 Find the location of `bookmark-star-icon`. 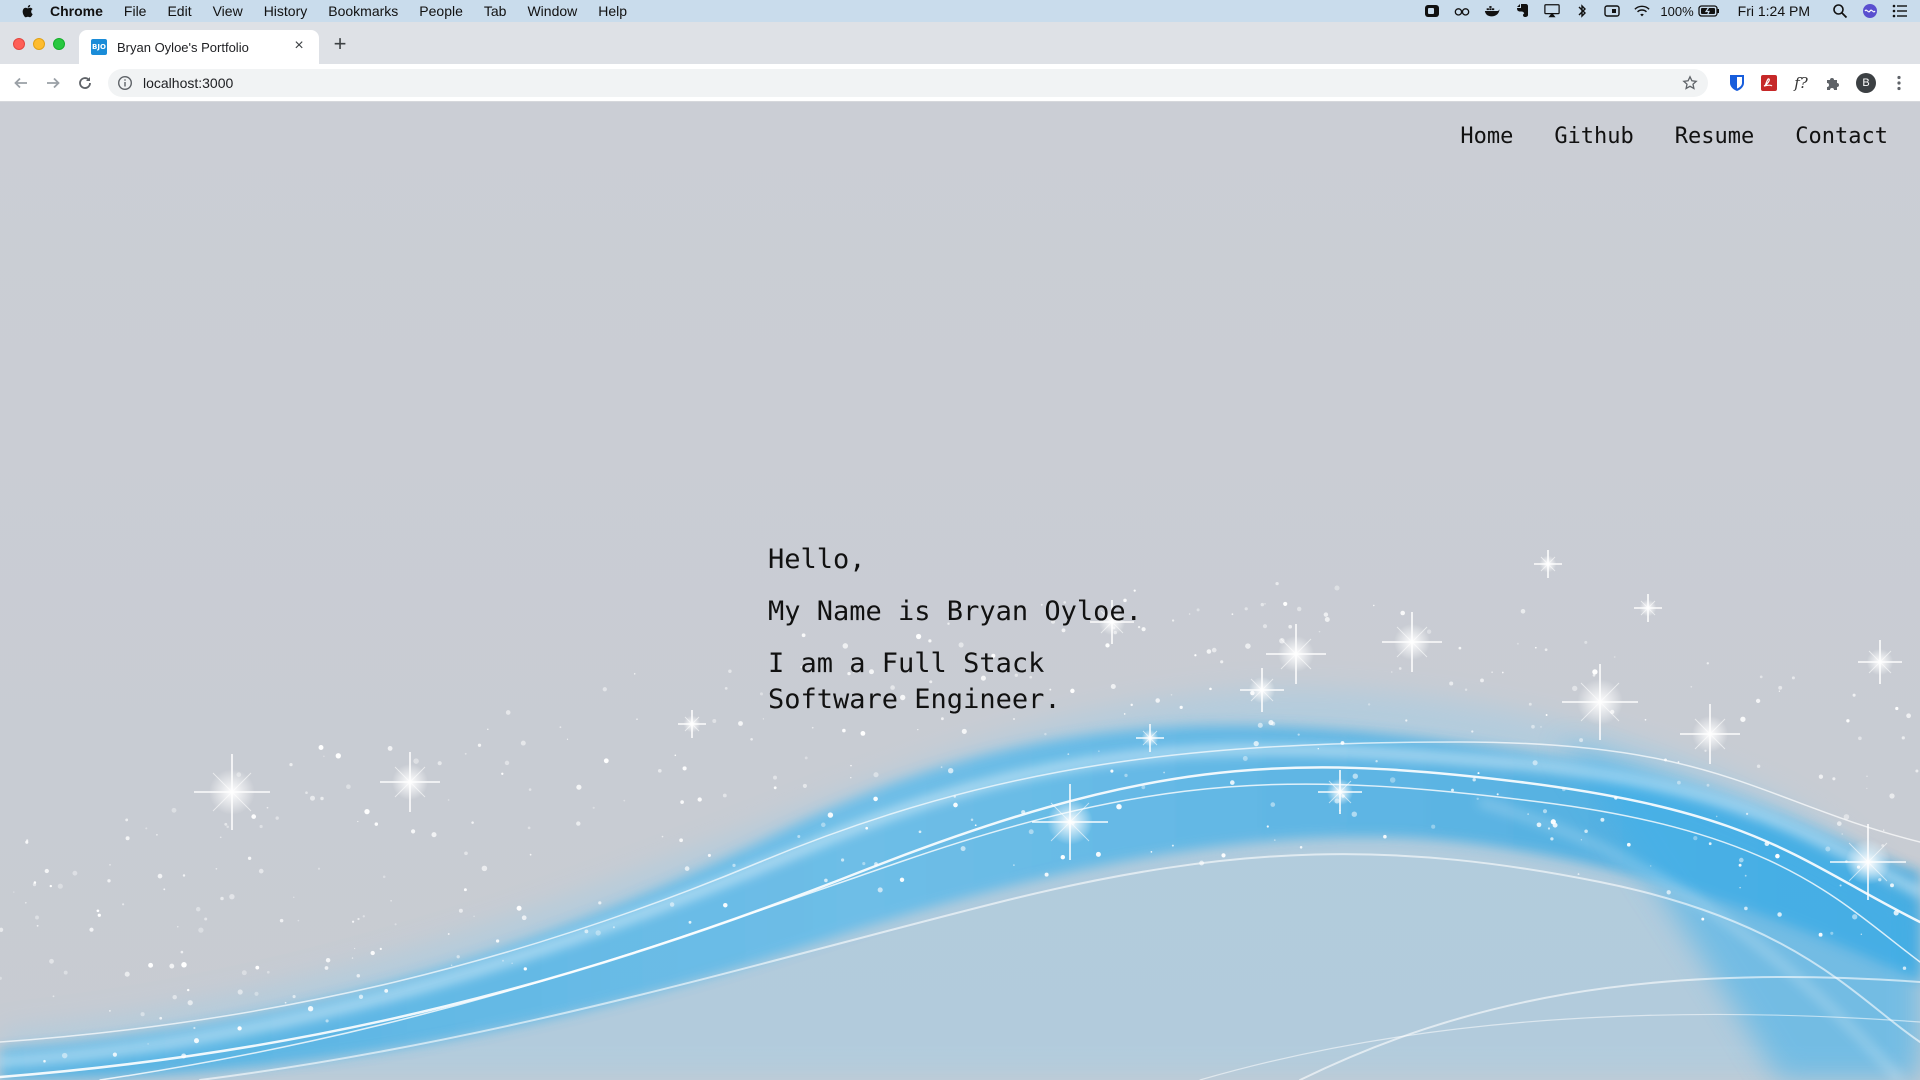

bookmark-star-icon is located at coordinates (1690, 83).